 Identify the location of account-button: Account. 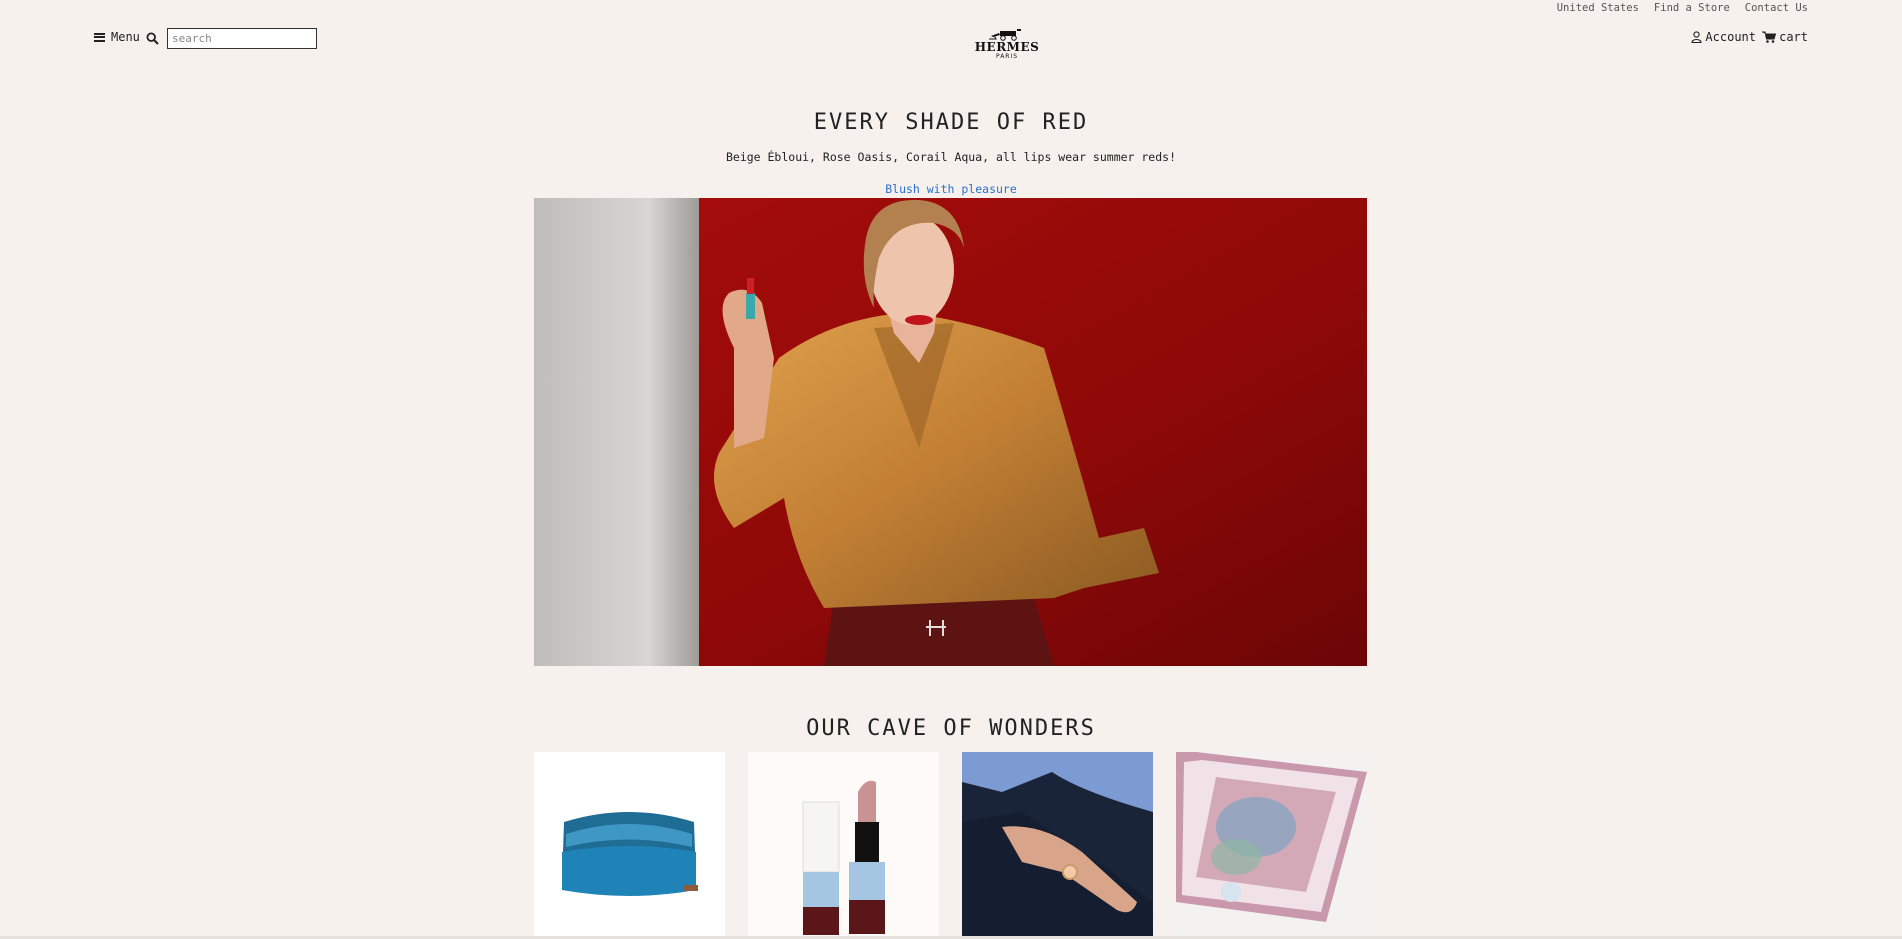
(1723, 37).